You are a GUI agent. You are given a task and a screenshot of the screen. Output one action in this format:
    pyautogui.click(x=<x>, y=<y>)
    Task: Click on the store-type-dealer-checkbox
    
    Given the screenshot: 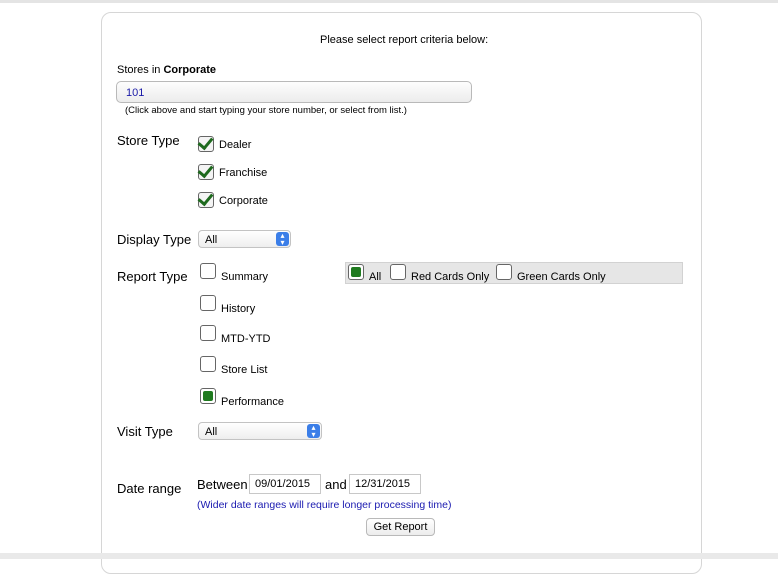 What is the action you would take?
    pyautogui.click(x=206, y=144)
    